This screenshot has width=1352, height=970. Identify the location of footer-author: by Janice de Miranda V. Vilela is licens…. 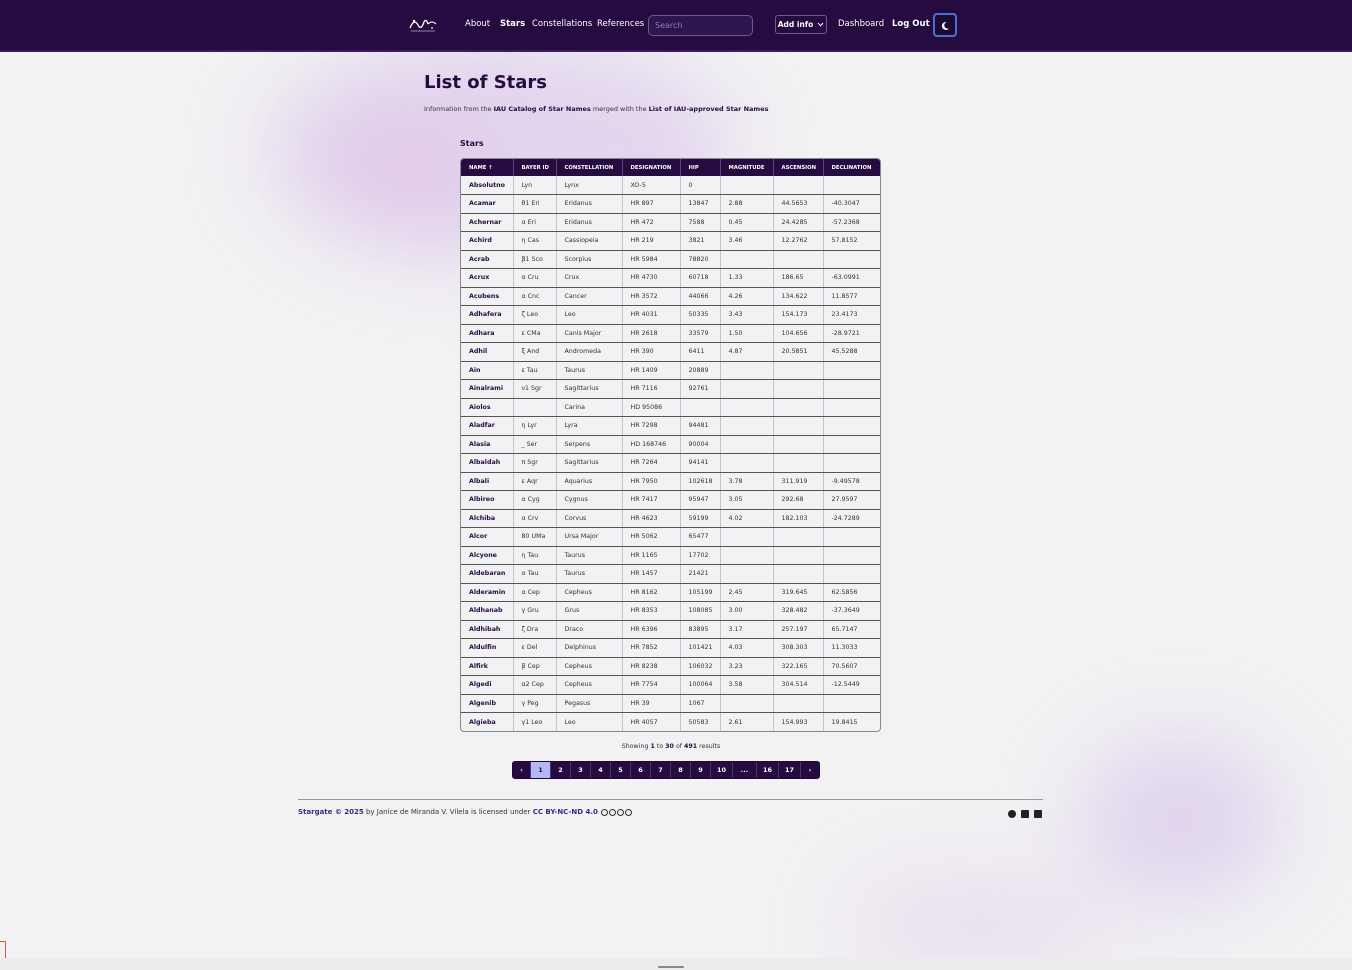
(448, 812).